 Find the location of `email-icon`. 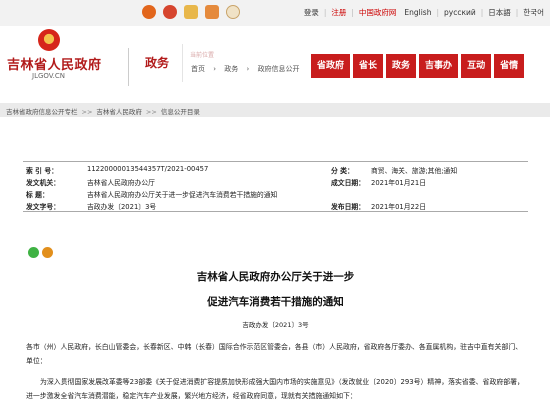

email-icon is located at coordinates (212, 12).